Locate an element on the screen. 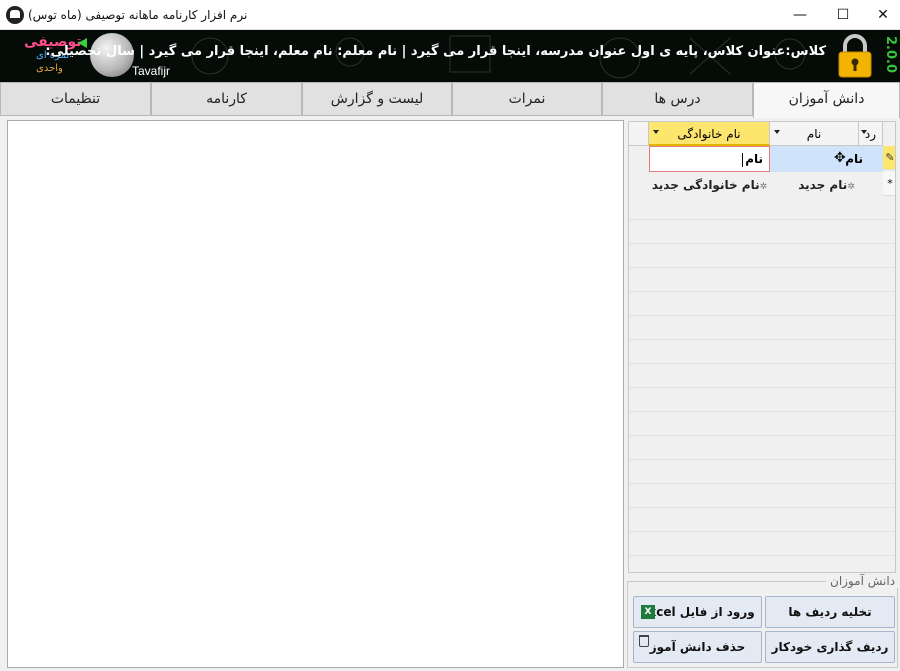 The height and width of the screenshot is (671, 900). watermark-text: Tavafijr is located at coordinates (151, 71).